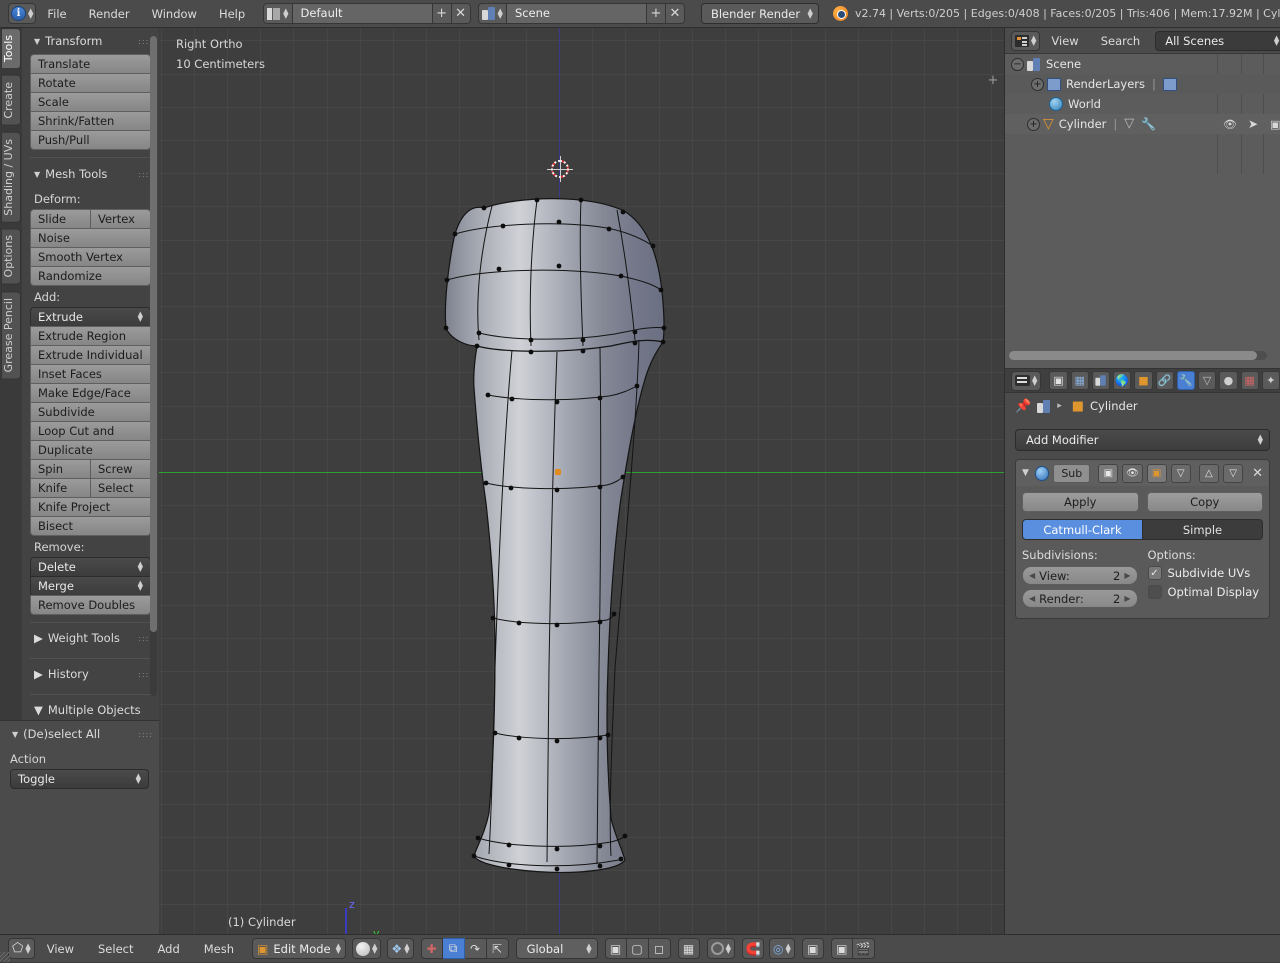  I want to click on field-render-subdivisions: ◀ Render: 2 ▶, so click(1080, 598).